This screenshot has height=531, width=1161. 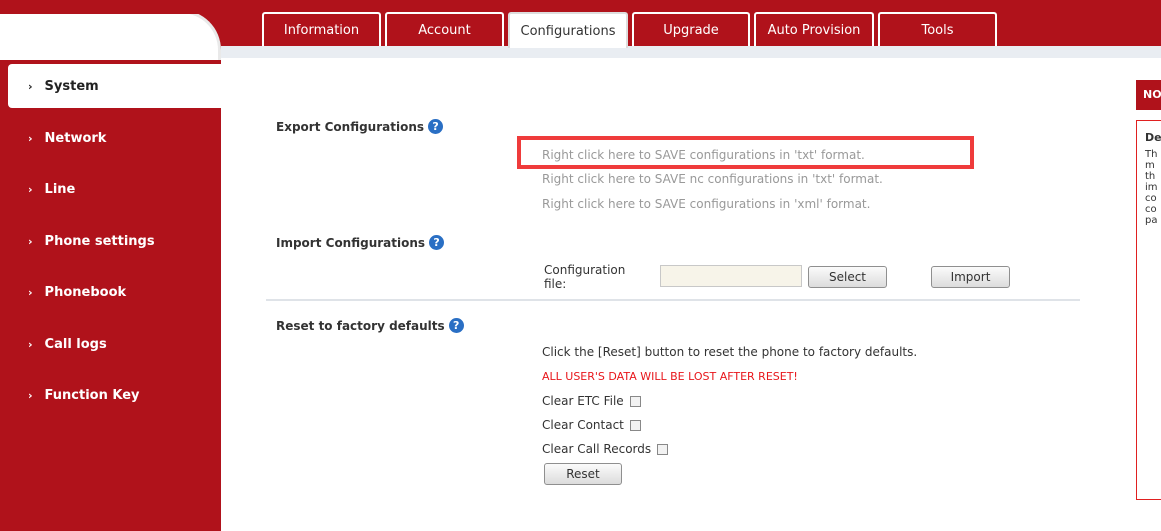 I want to click on configuration-file-input, so click(x=731, y=276).